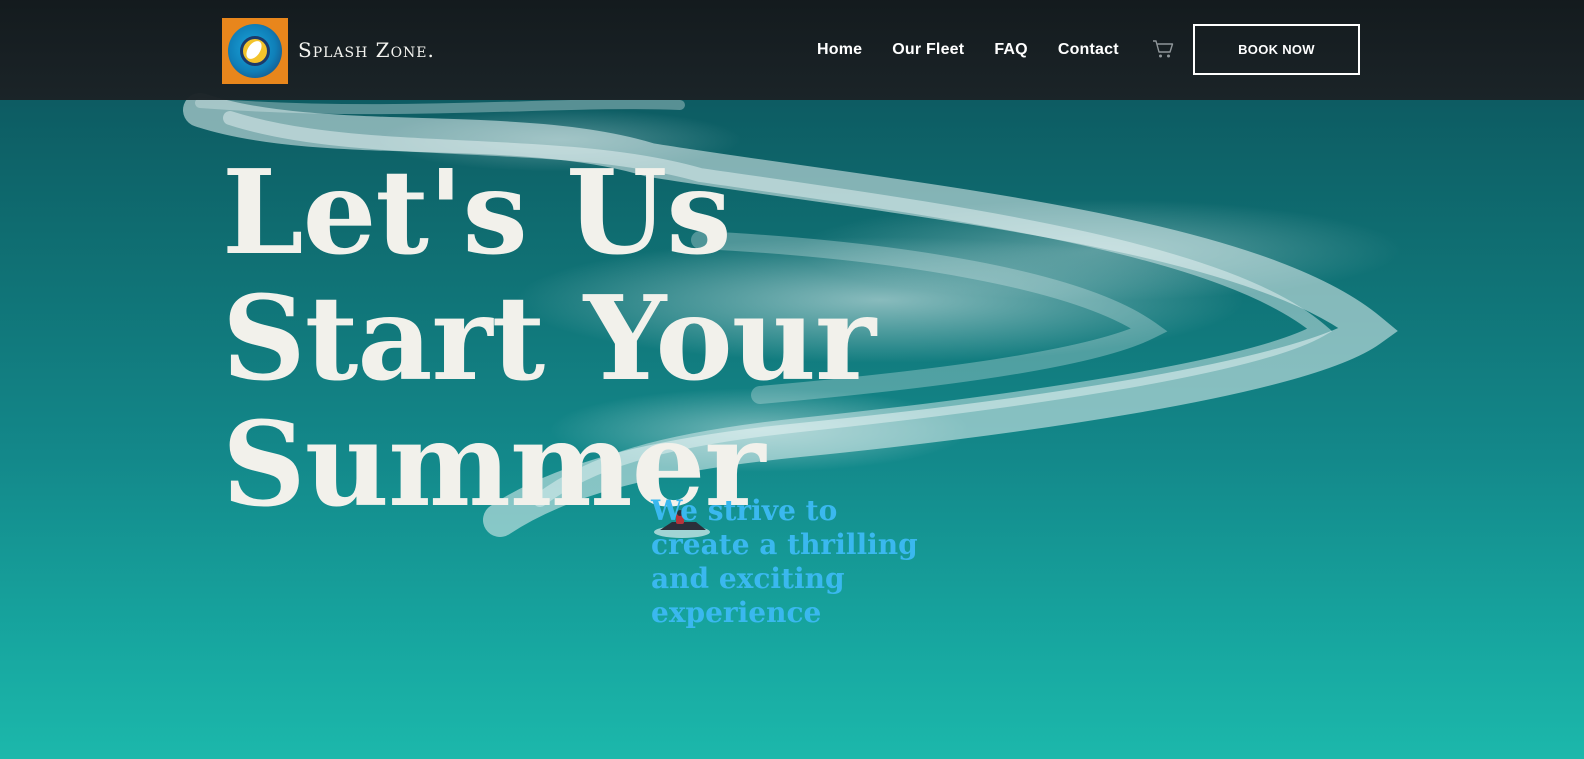  I want to click on hero-title-line-1: Let's Us, so click(477, 213).